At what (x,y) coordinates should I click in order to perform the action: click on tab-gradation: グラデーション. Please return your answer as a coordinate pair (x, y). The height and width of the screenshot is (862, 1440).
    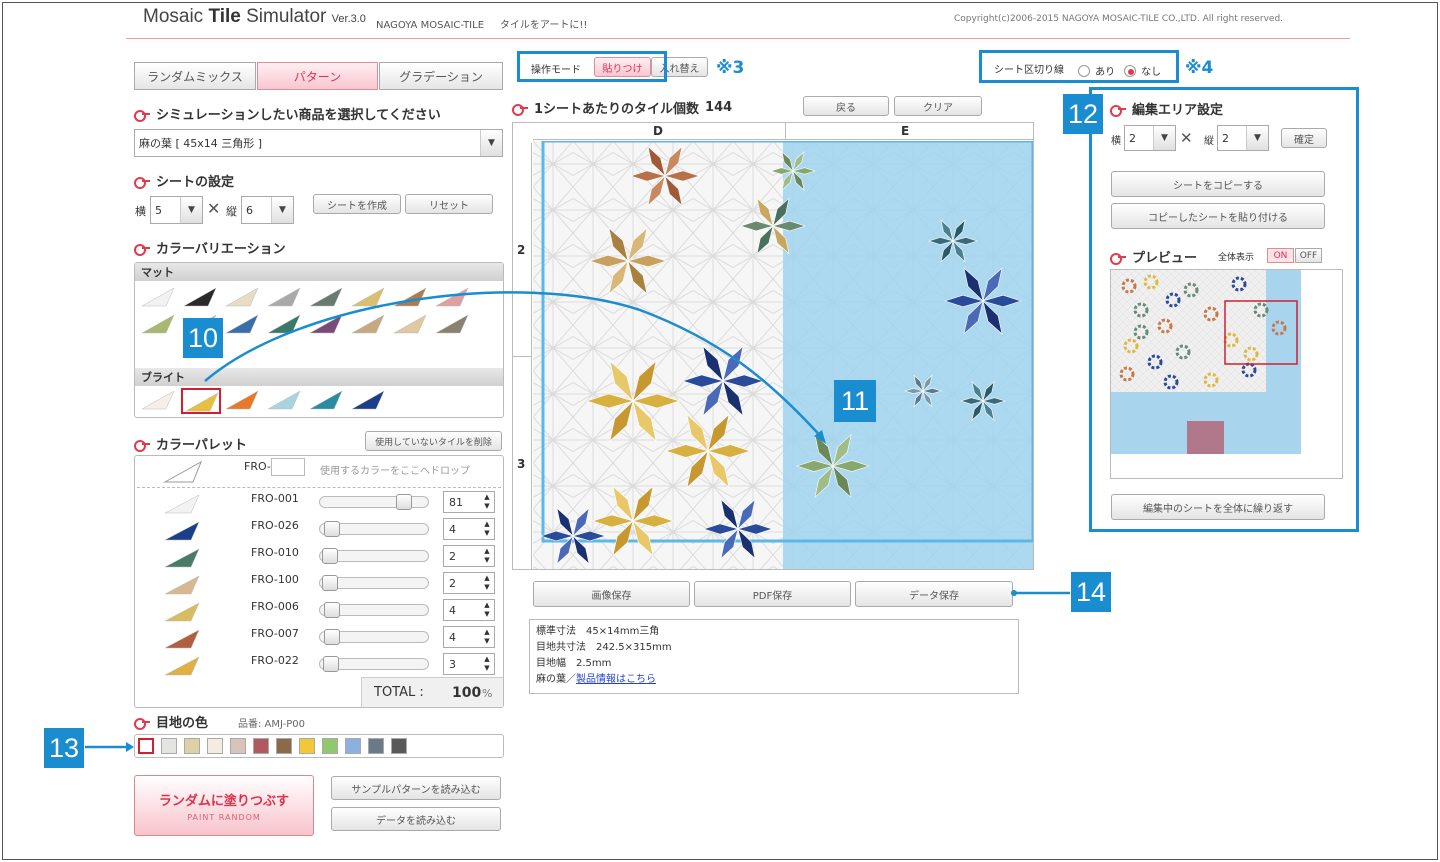
    Looking at the image, I should click on (441, 76).